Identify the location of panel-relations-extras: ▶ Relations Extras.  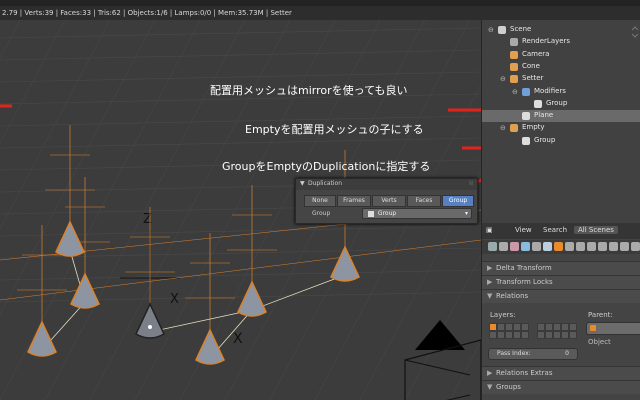
(561, 373).